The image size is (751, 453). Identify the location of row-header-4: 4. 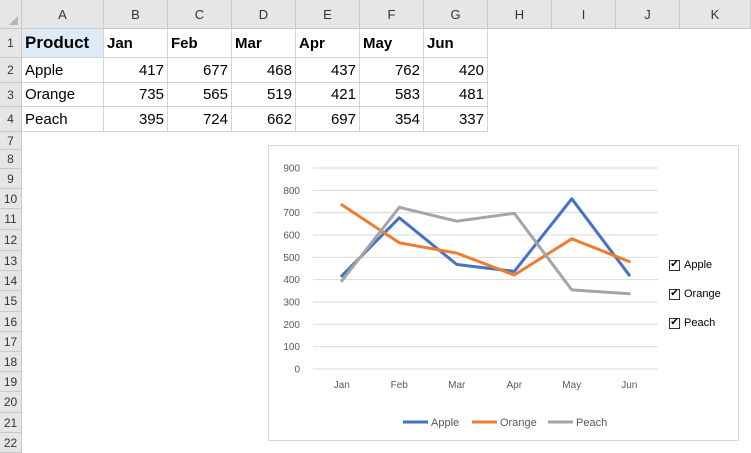
(11, 119).